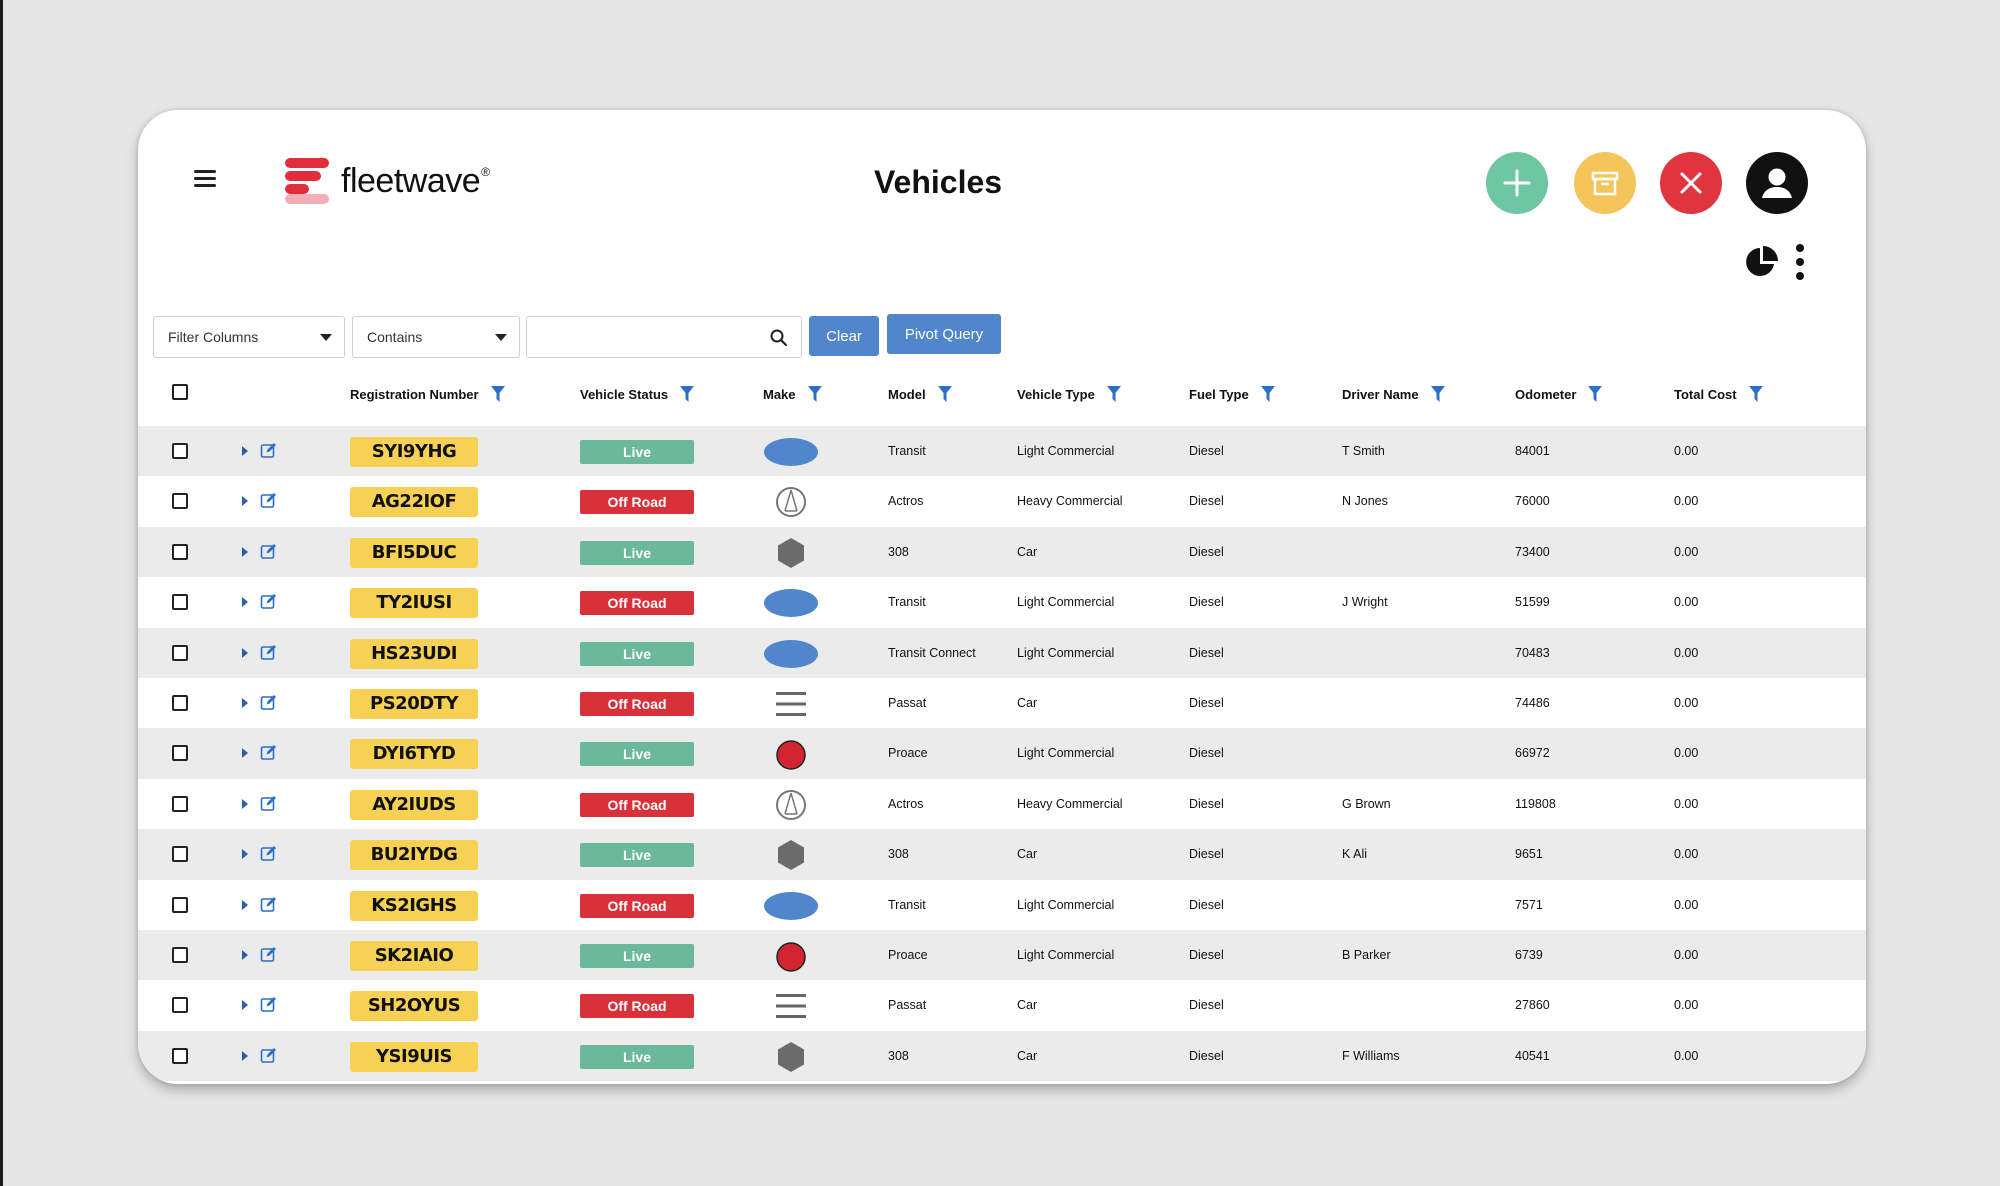 Image resolution: width=2000 pixels, height=1186 pixels. What do you see at coordinates (1002, 703) in the screenshot?
I see `table-row: PS20DTY Off Road Passat Car Diesel 74486 0.00` at bounding box center [1002, 703].